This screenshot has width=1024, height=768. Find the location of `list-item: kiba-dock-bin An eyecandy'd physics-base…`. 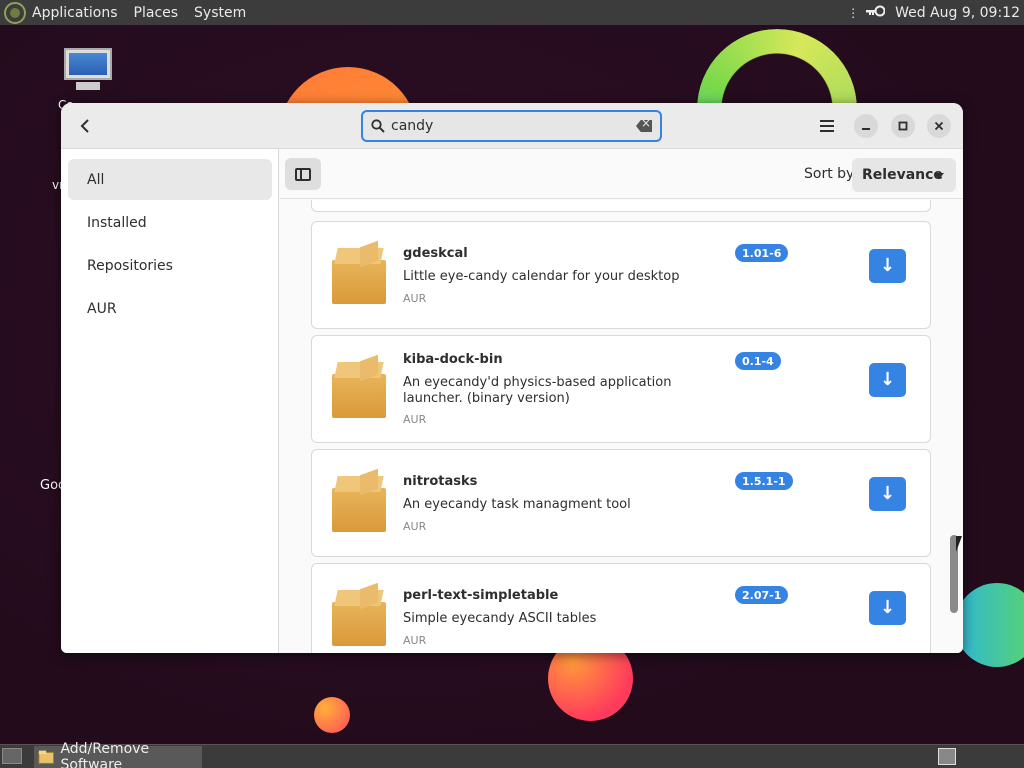

list-item: kiba-dock-bin An eyecandy'd physics-base… is located at coordinates (621, 389).